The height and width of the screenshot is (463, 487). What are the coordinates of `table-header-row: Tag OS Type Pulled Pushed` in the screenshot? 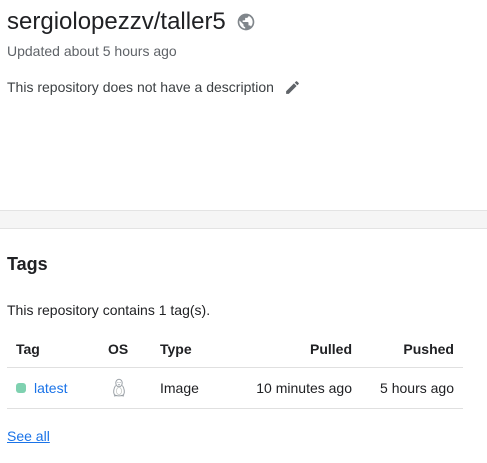 It's located at (235, 349).